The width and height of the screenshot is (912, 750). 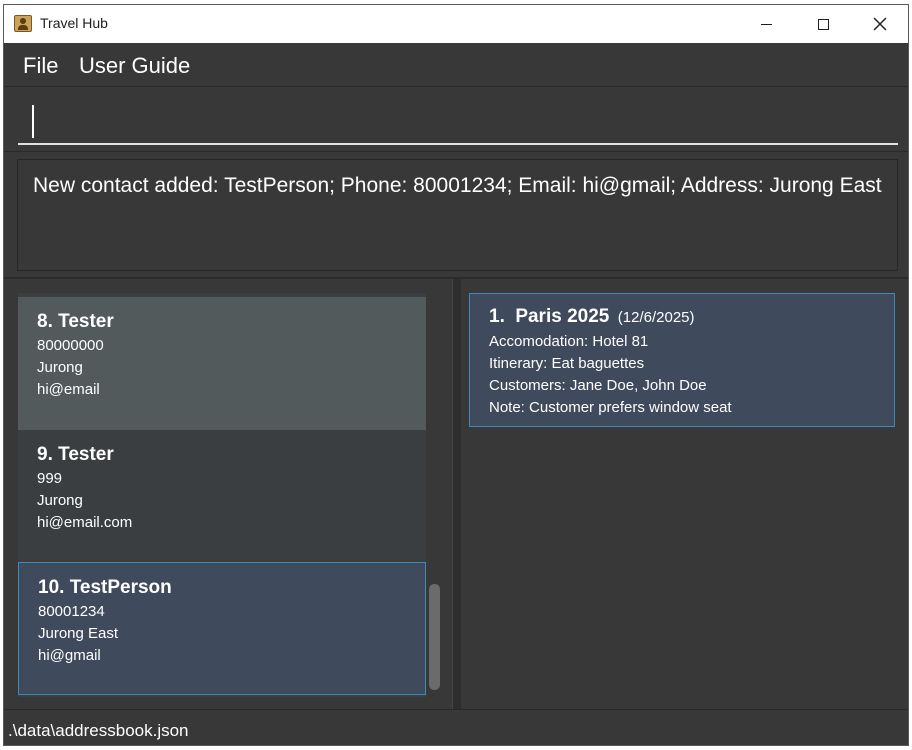 What do you see at coordinates (456, 727) in the screenshot?
I see `status-bar: .\data\addressbook.json` at bounding box center [456, 727].